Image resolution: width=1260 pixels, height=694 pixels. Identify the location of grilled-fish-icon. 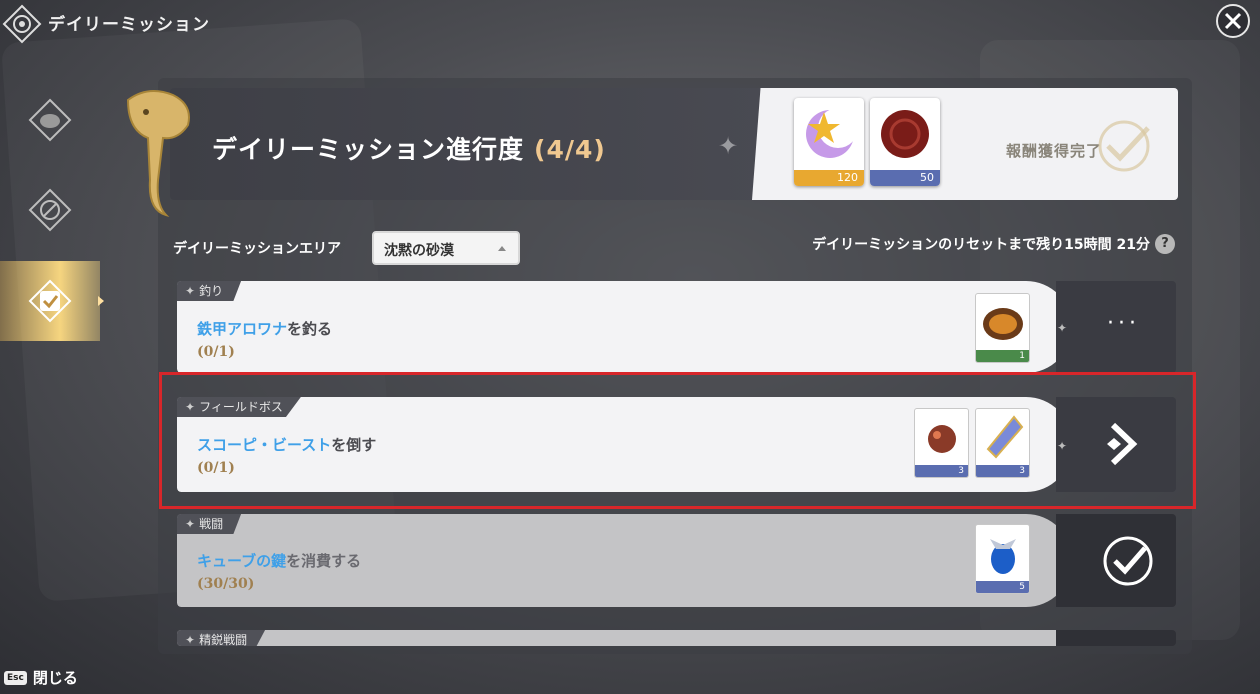
(1003, 324).